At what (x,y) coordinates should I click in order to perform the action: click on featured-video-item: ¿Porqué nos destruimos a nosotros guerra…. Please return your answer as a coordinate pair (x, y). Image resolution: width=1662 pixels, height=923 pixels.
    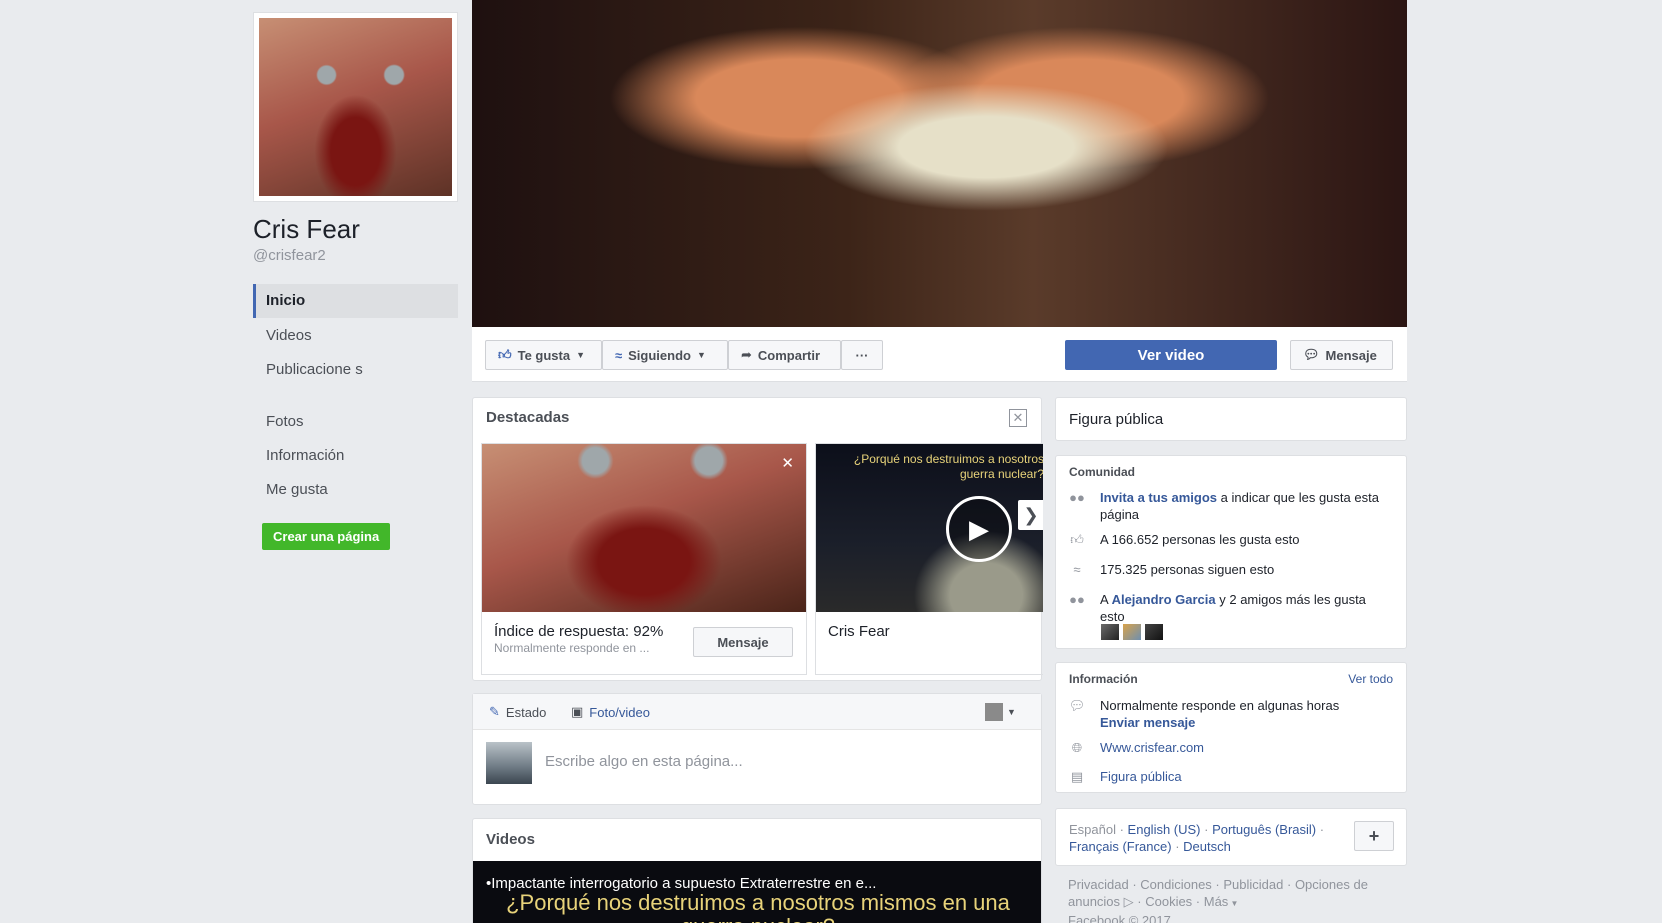
    Looking at the image, I should click on (929, 559).